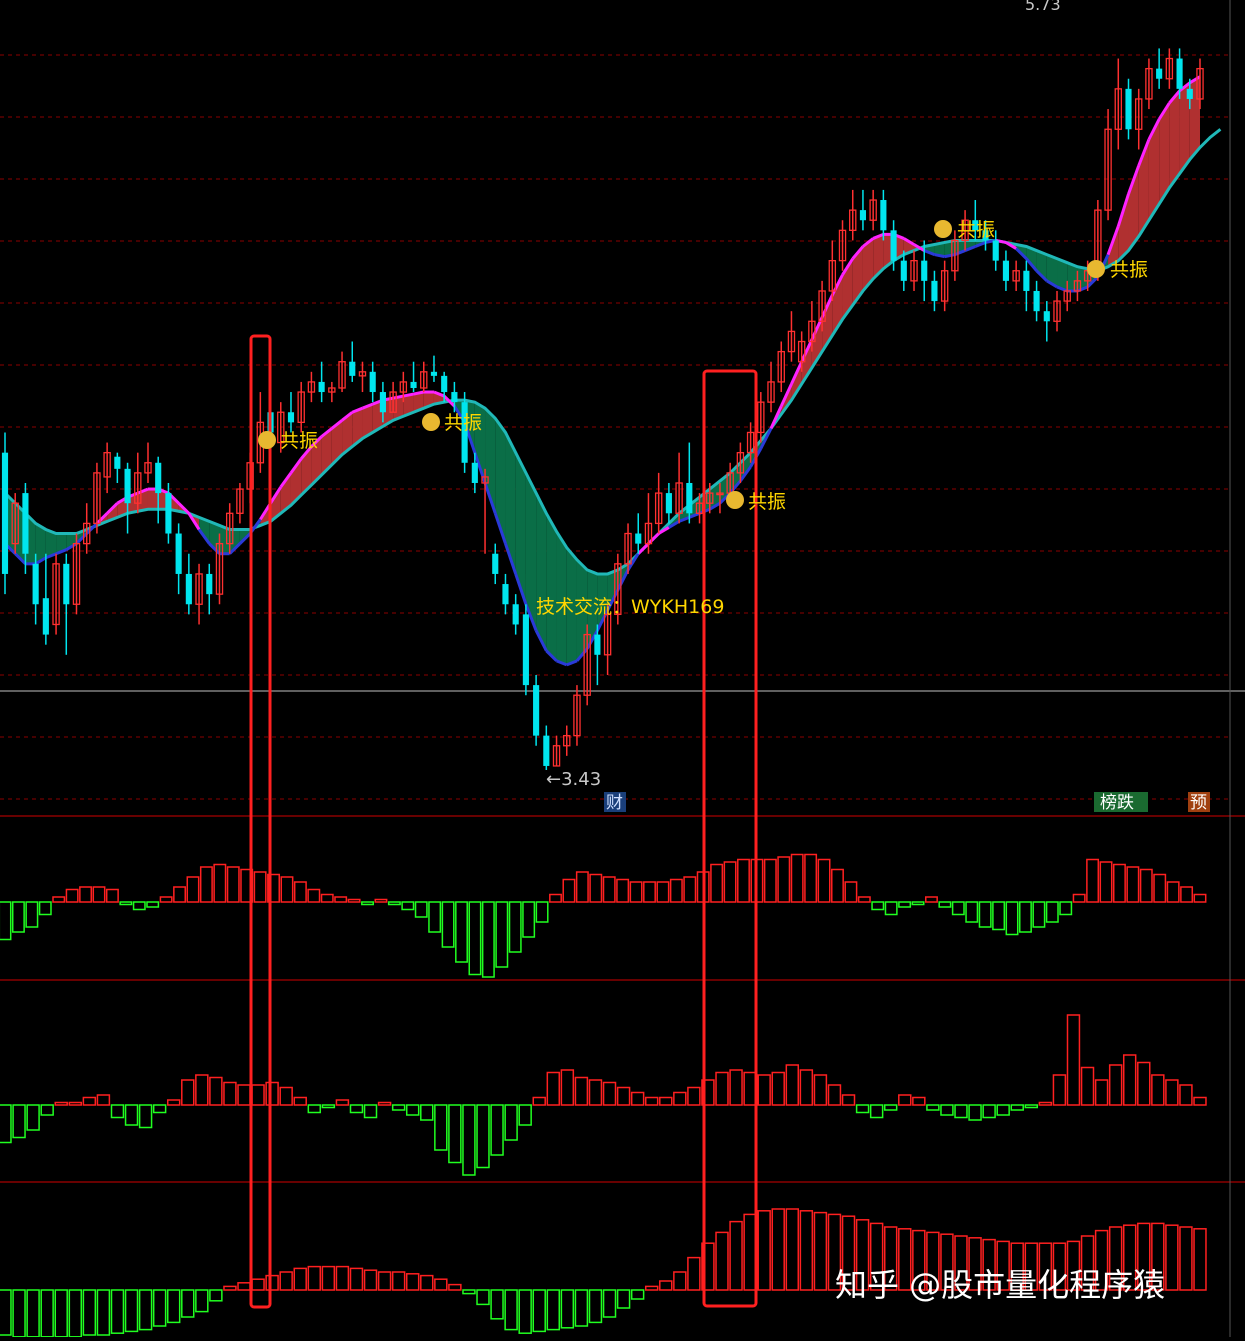 Image resolution: width=1245 pixels, height=1341 pixels. I want to click on resonance-marker-3: 共振, so click(756, 502).